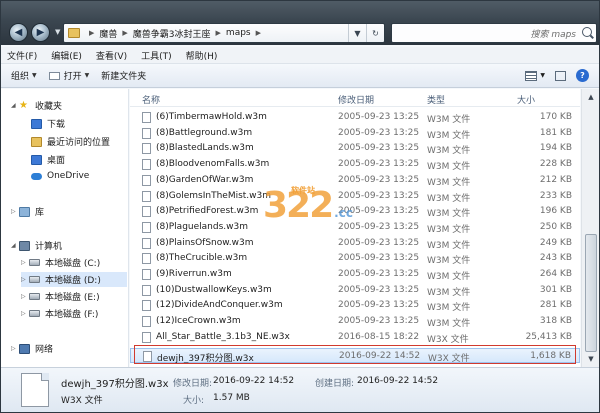 This screenshot has width=600, height=413. What do you see at coordinates (555, 321) in the screenshot?
I see `file-size: 318 KB` at bounding box center [555, 321].